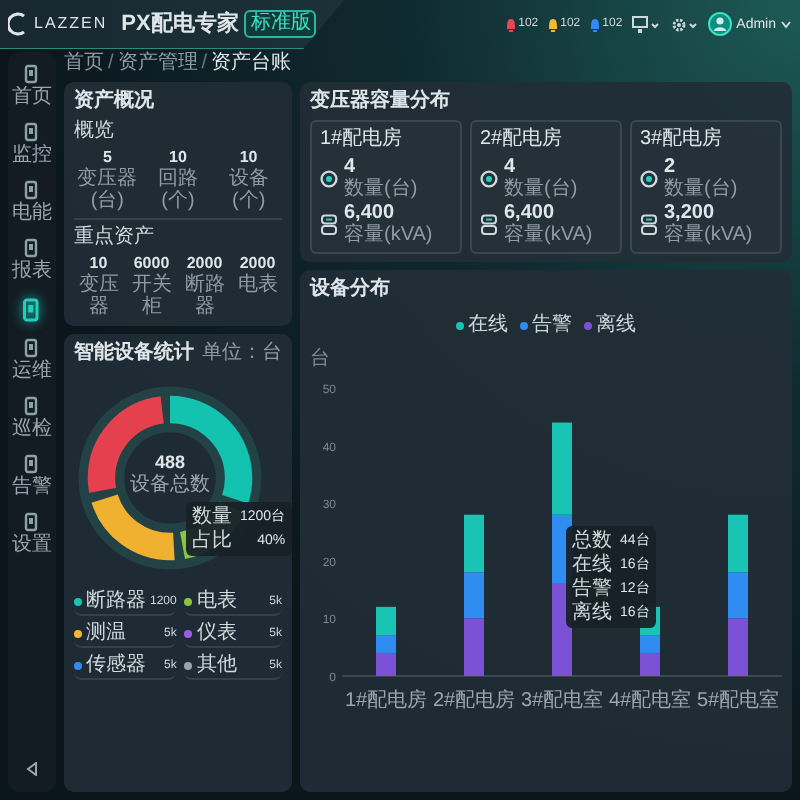  What do you see at coordinates (71, 23) in the screenshot?
I see `brand-name: LAZZEN` at bounding box center [71, 23].